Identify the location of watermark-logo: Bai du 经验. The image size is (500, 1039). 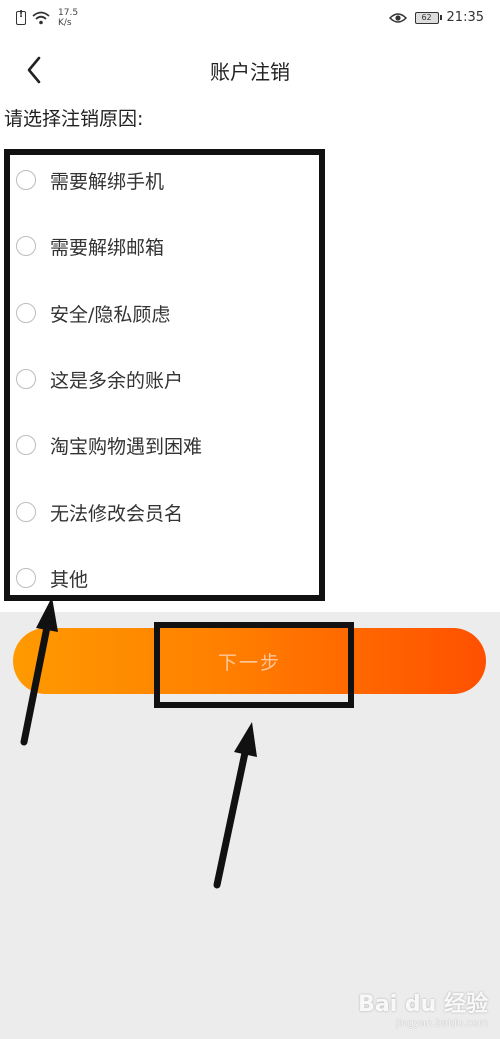
(423, 1004).